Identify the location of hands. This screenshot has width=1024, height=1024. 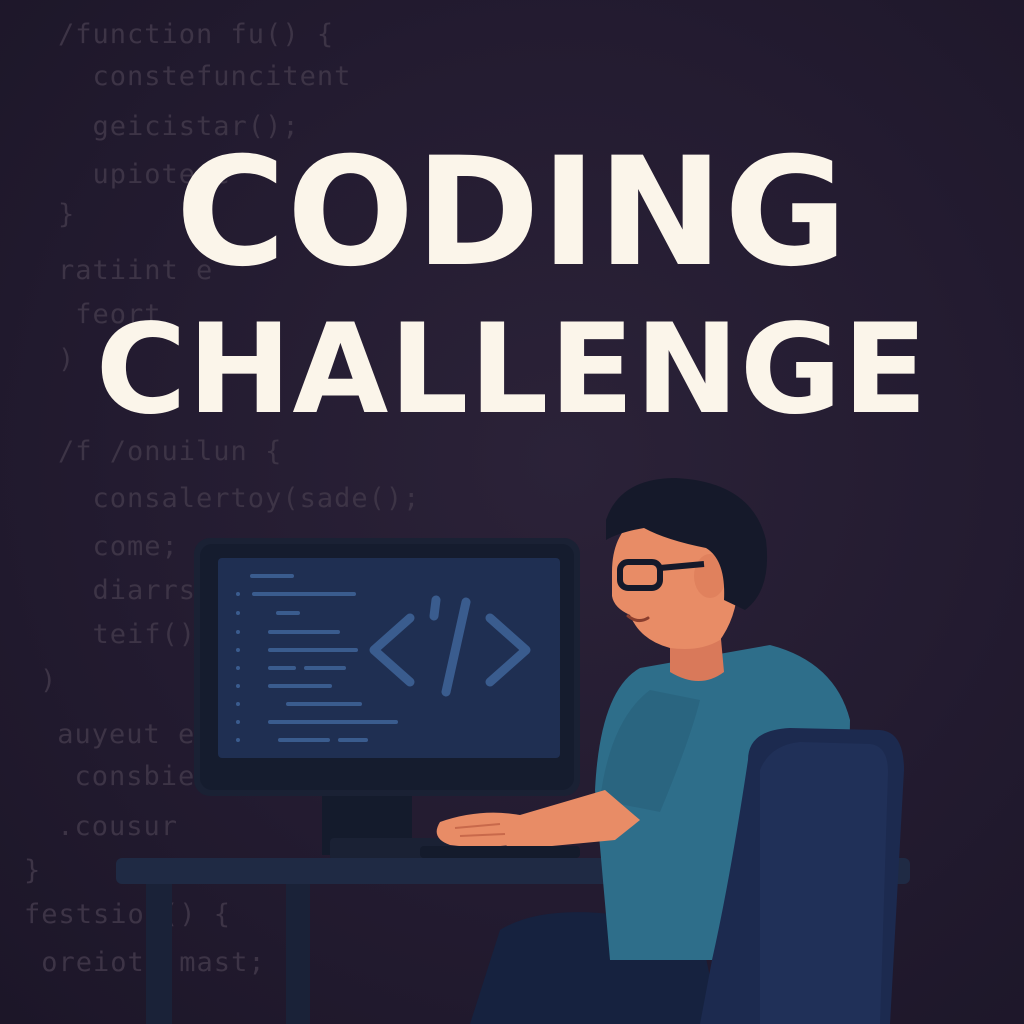
(483, 829).